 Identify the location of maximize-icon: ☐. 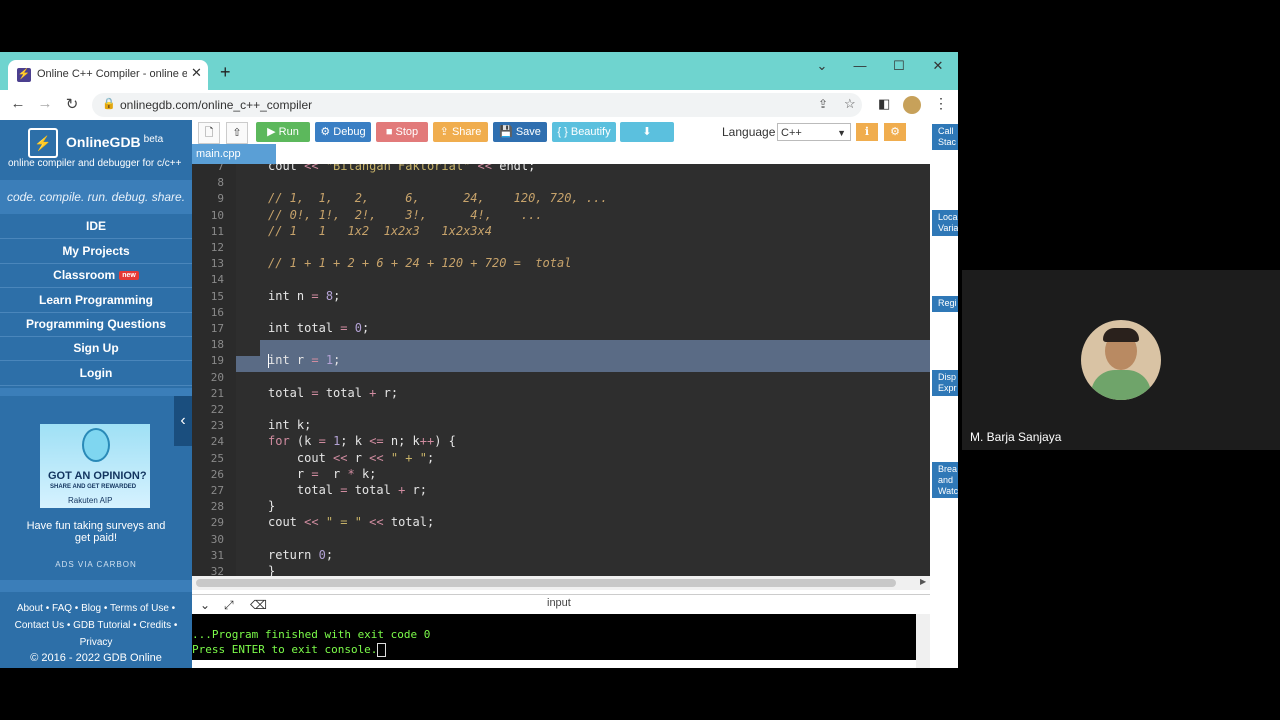
(899, 66).